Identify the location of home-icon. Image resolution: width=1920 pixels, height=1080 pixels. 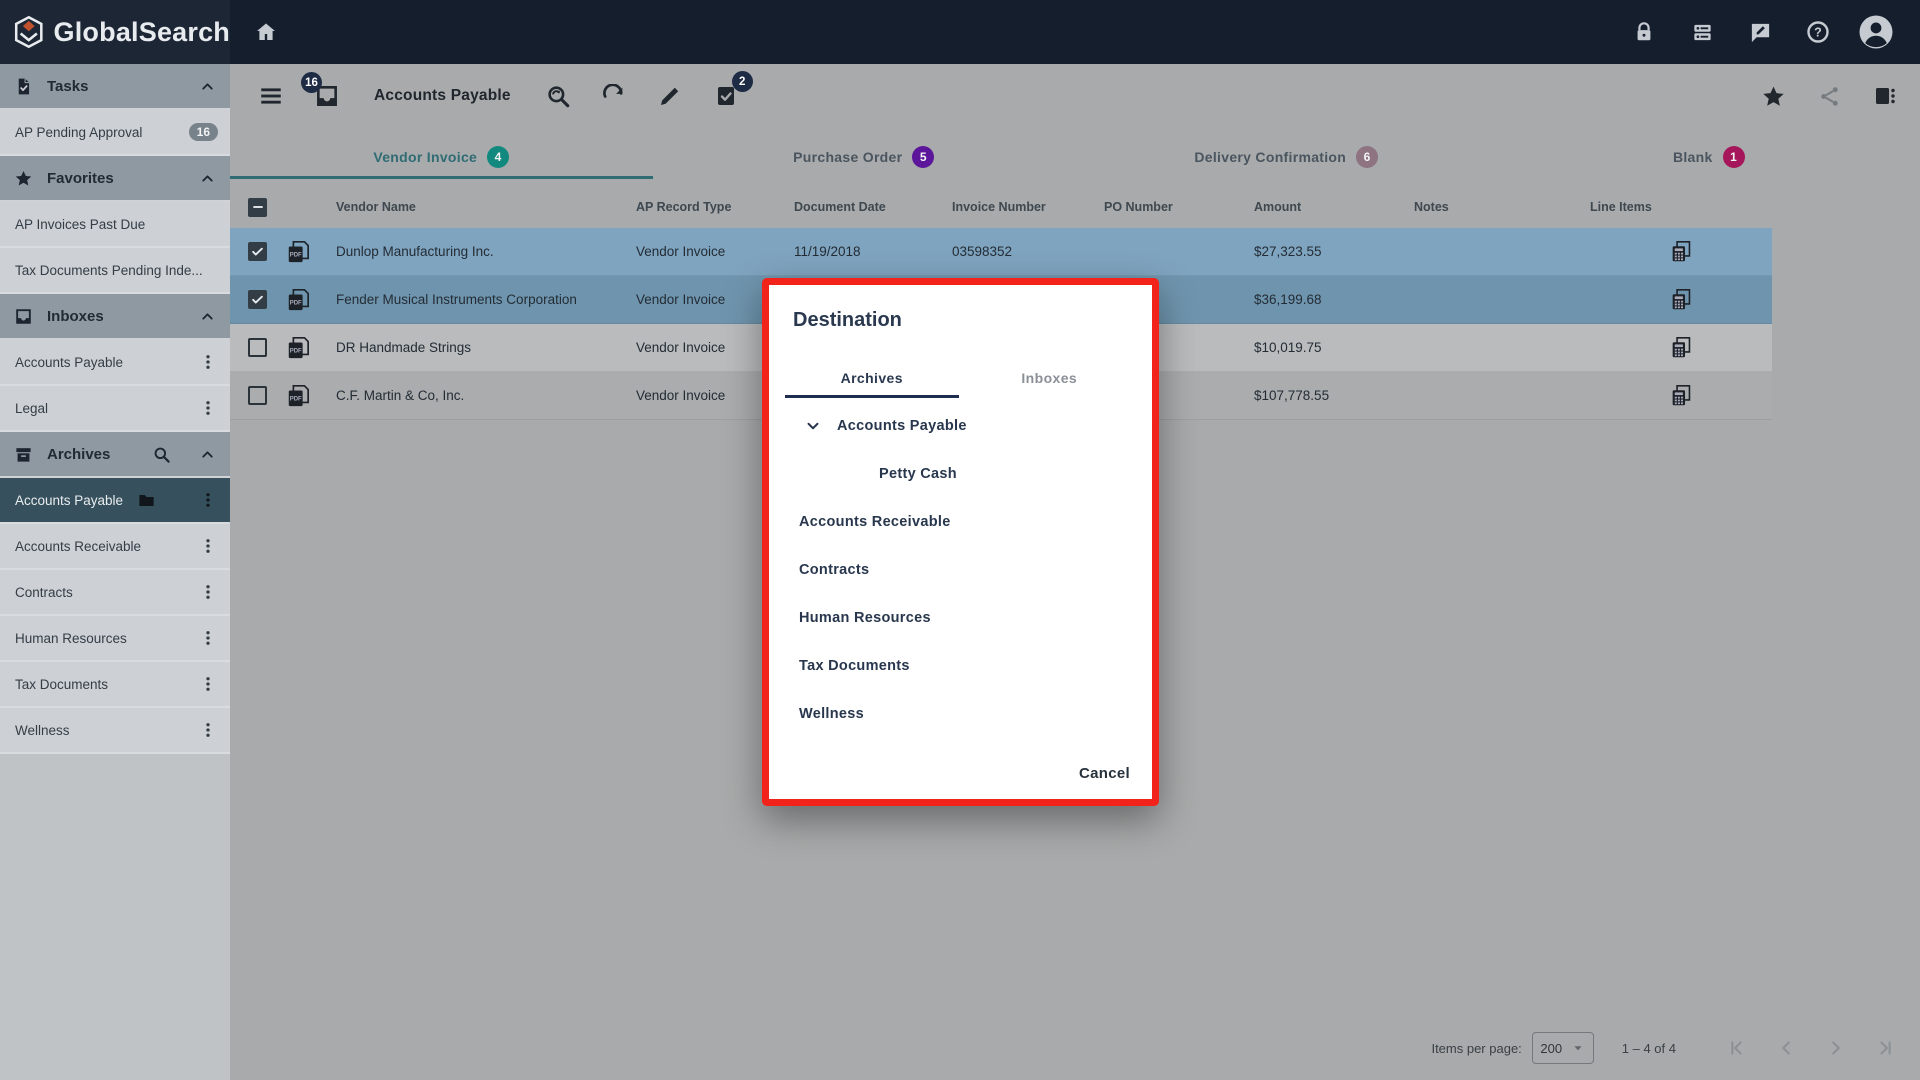
(266, 32).